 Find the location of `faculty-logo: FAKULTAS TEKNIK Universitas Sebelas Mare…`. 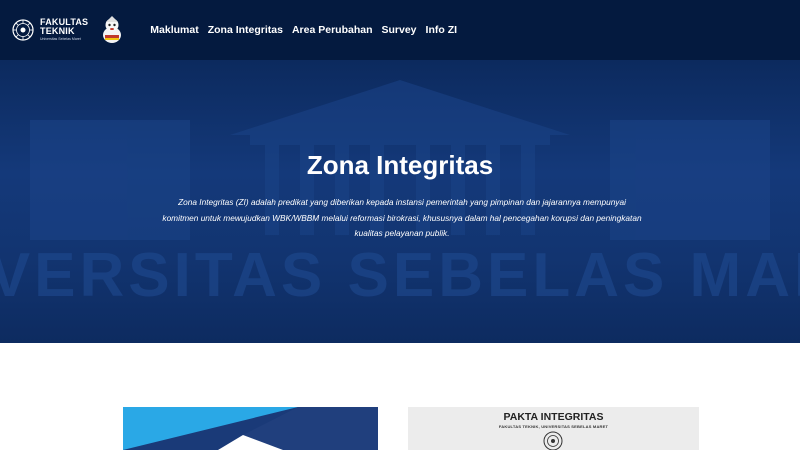

faculty-logo: FAKULTAS TEKNIK Universitas Sebelas Mare… is located at coordinates (68, 30).